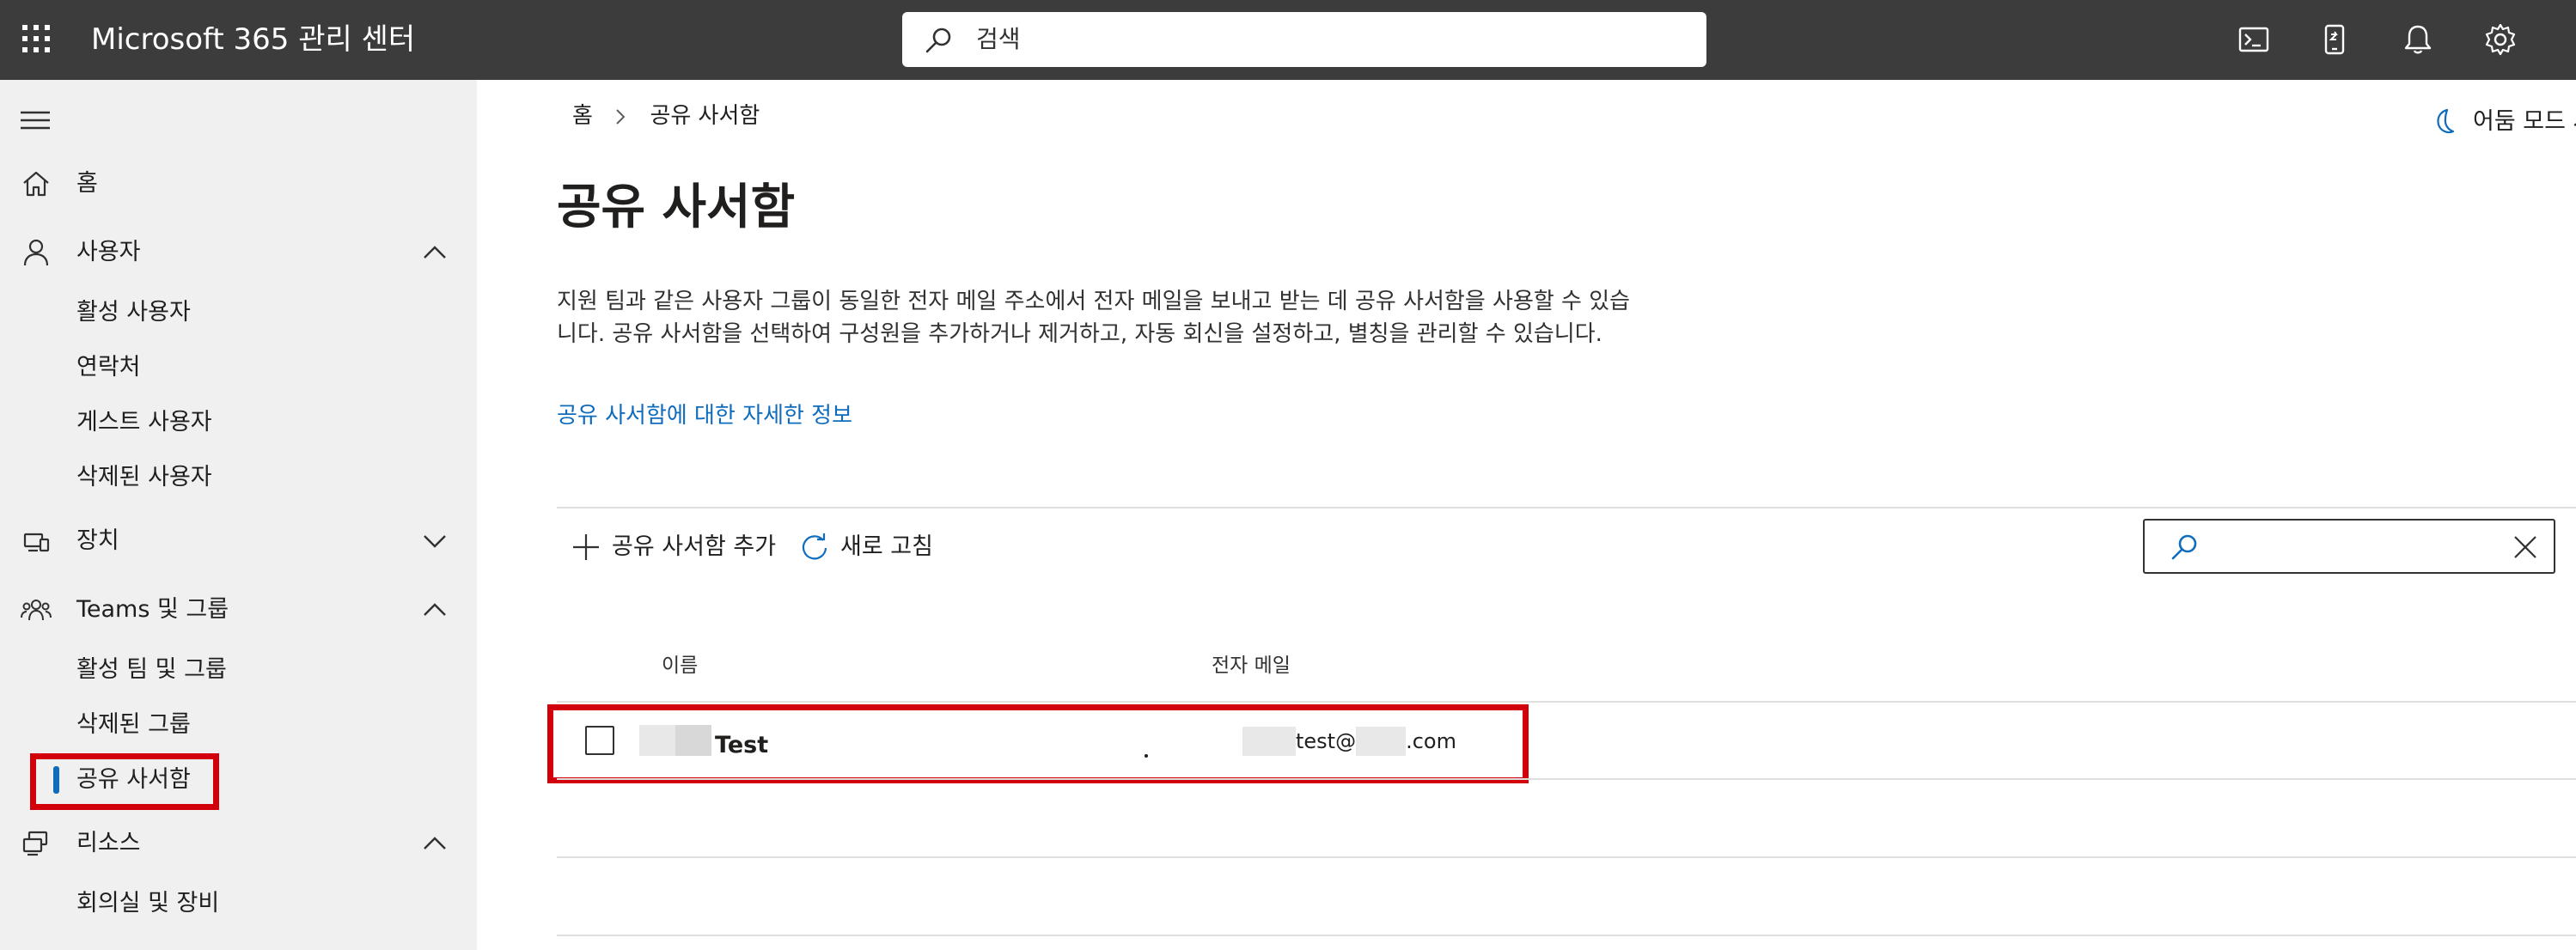 The height and width of the screenshot is (950, 2576). Describe the element at coordinates (435, 541) in the screenshot. I see `chevron-down-icon` at that location.